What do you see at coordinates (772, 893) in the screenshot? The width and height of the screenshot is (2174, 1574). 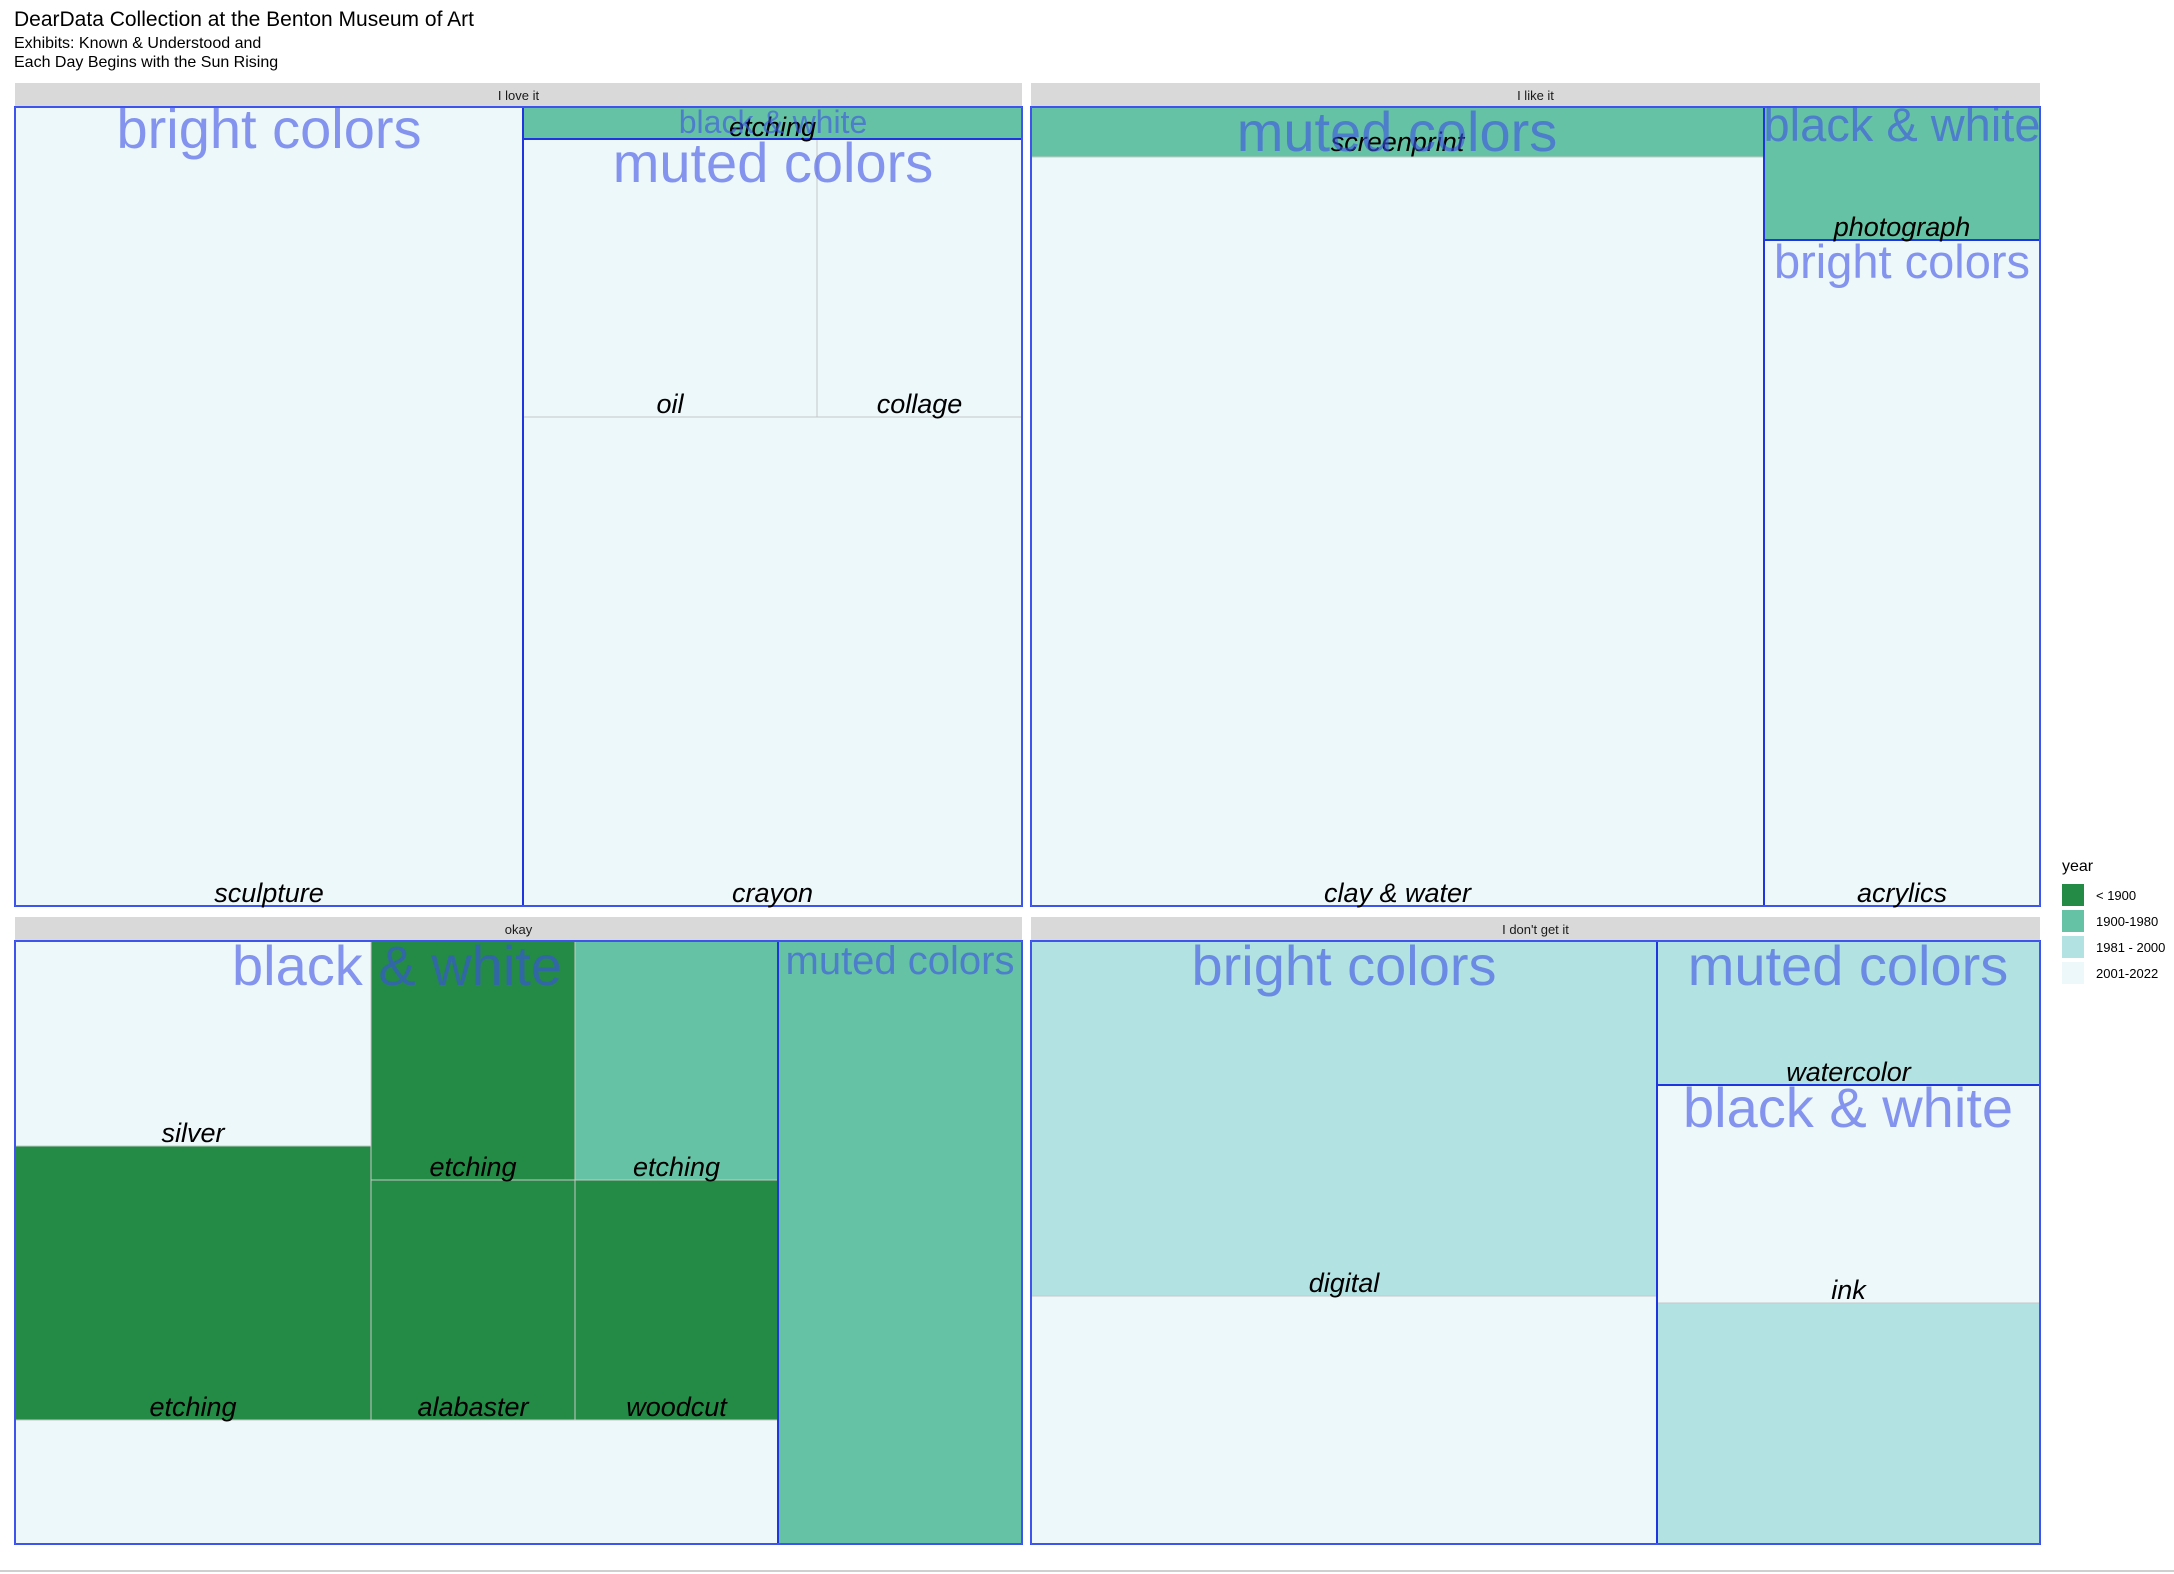 I see `tile-label: crayon` at bounding box center [772, 893].